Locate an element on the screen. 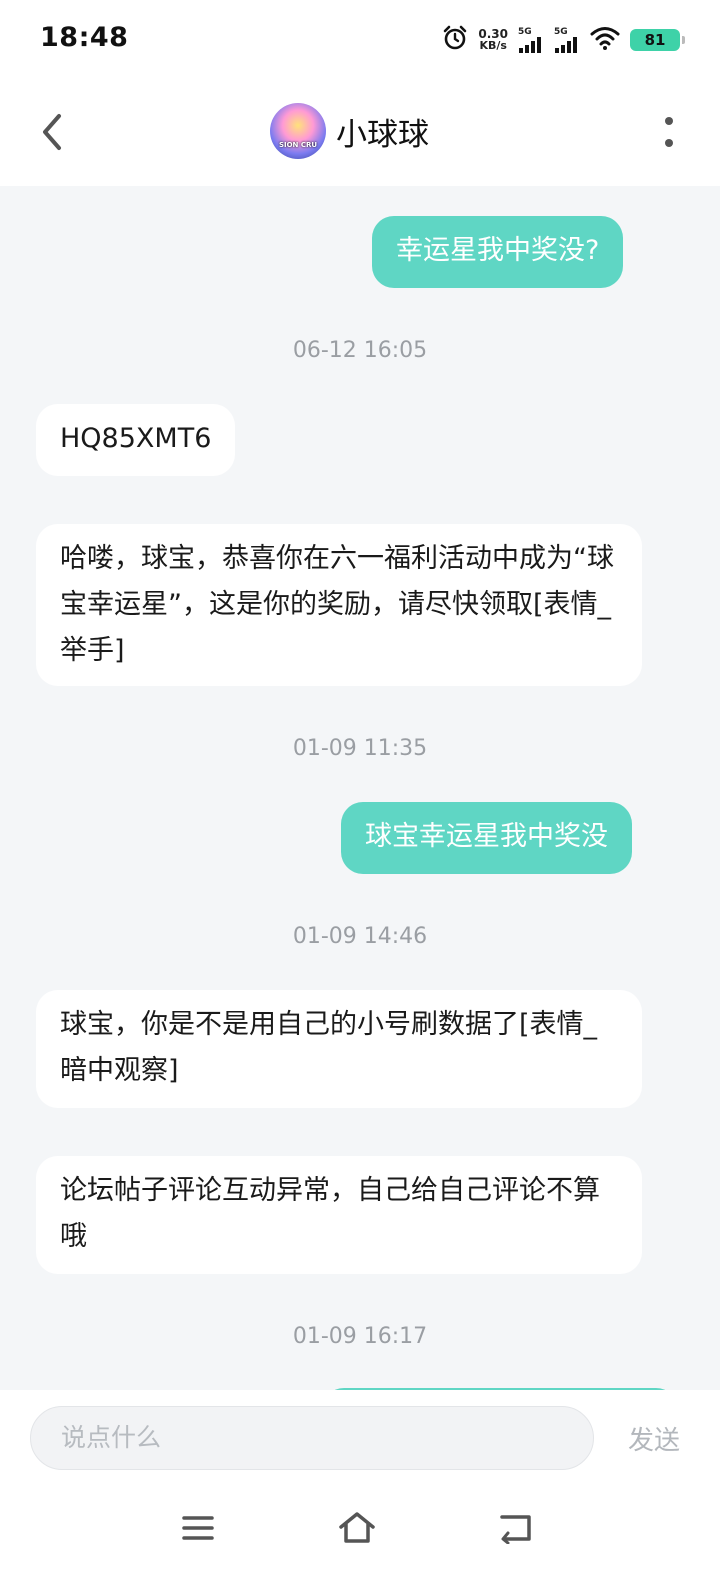 This screenshot has height=1584, width=720. menu-button is located at coordinates (198, 1528).